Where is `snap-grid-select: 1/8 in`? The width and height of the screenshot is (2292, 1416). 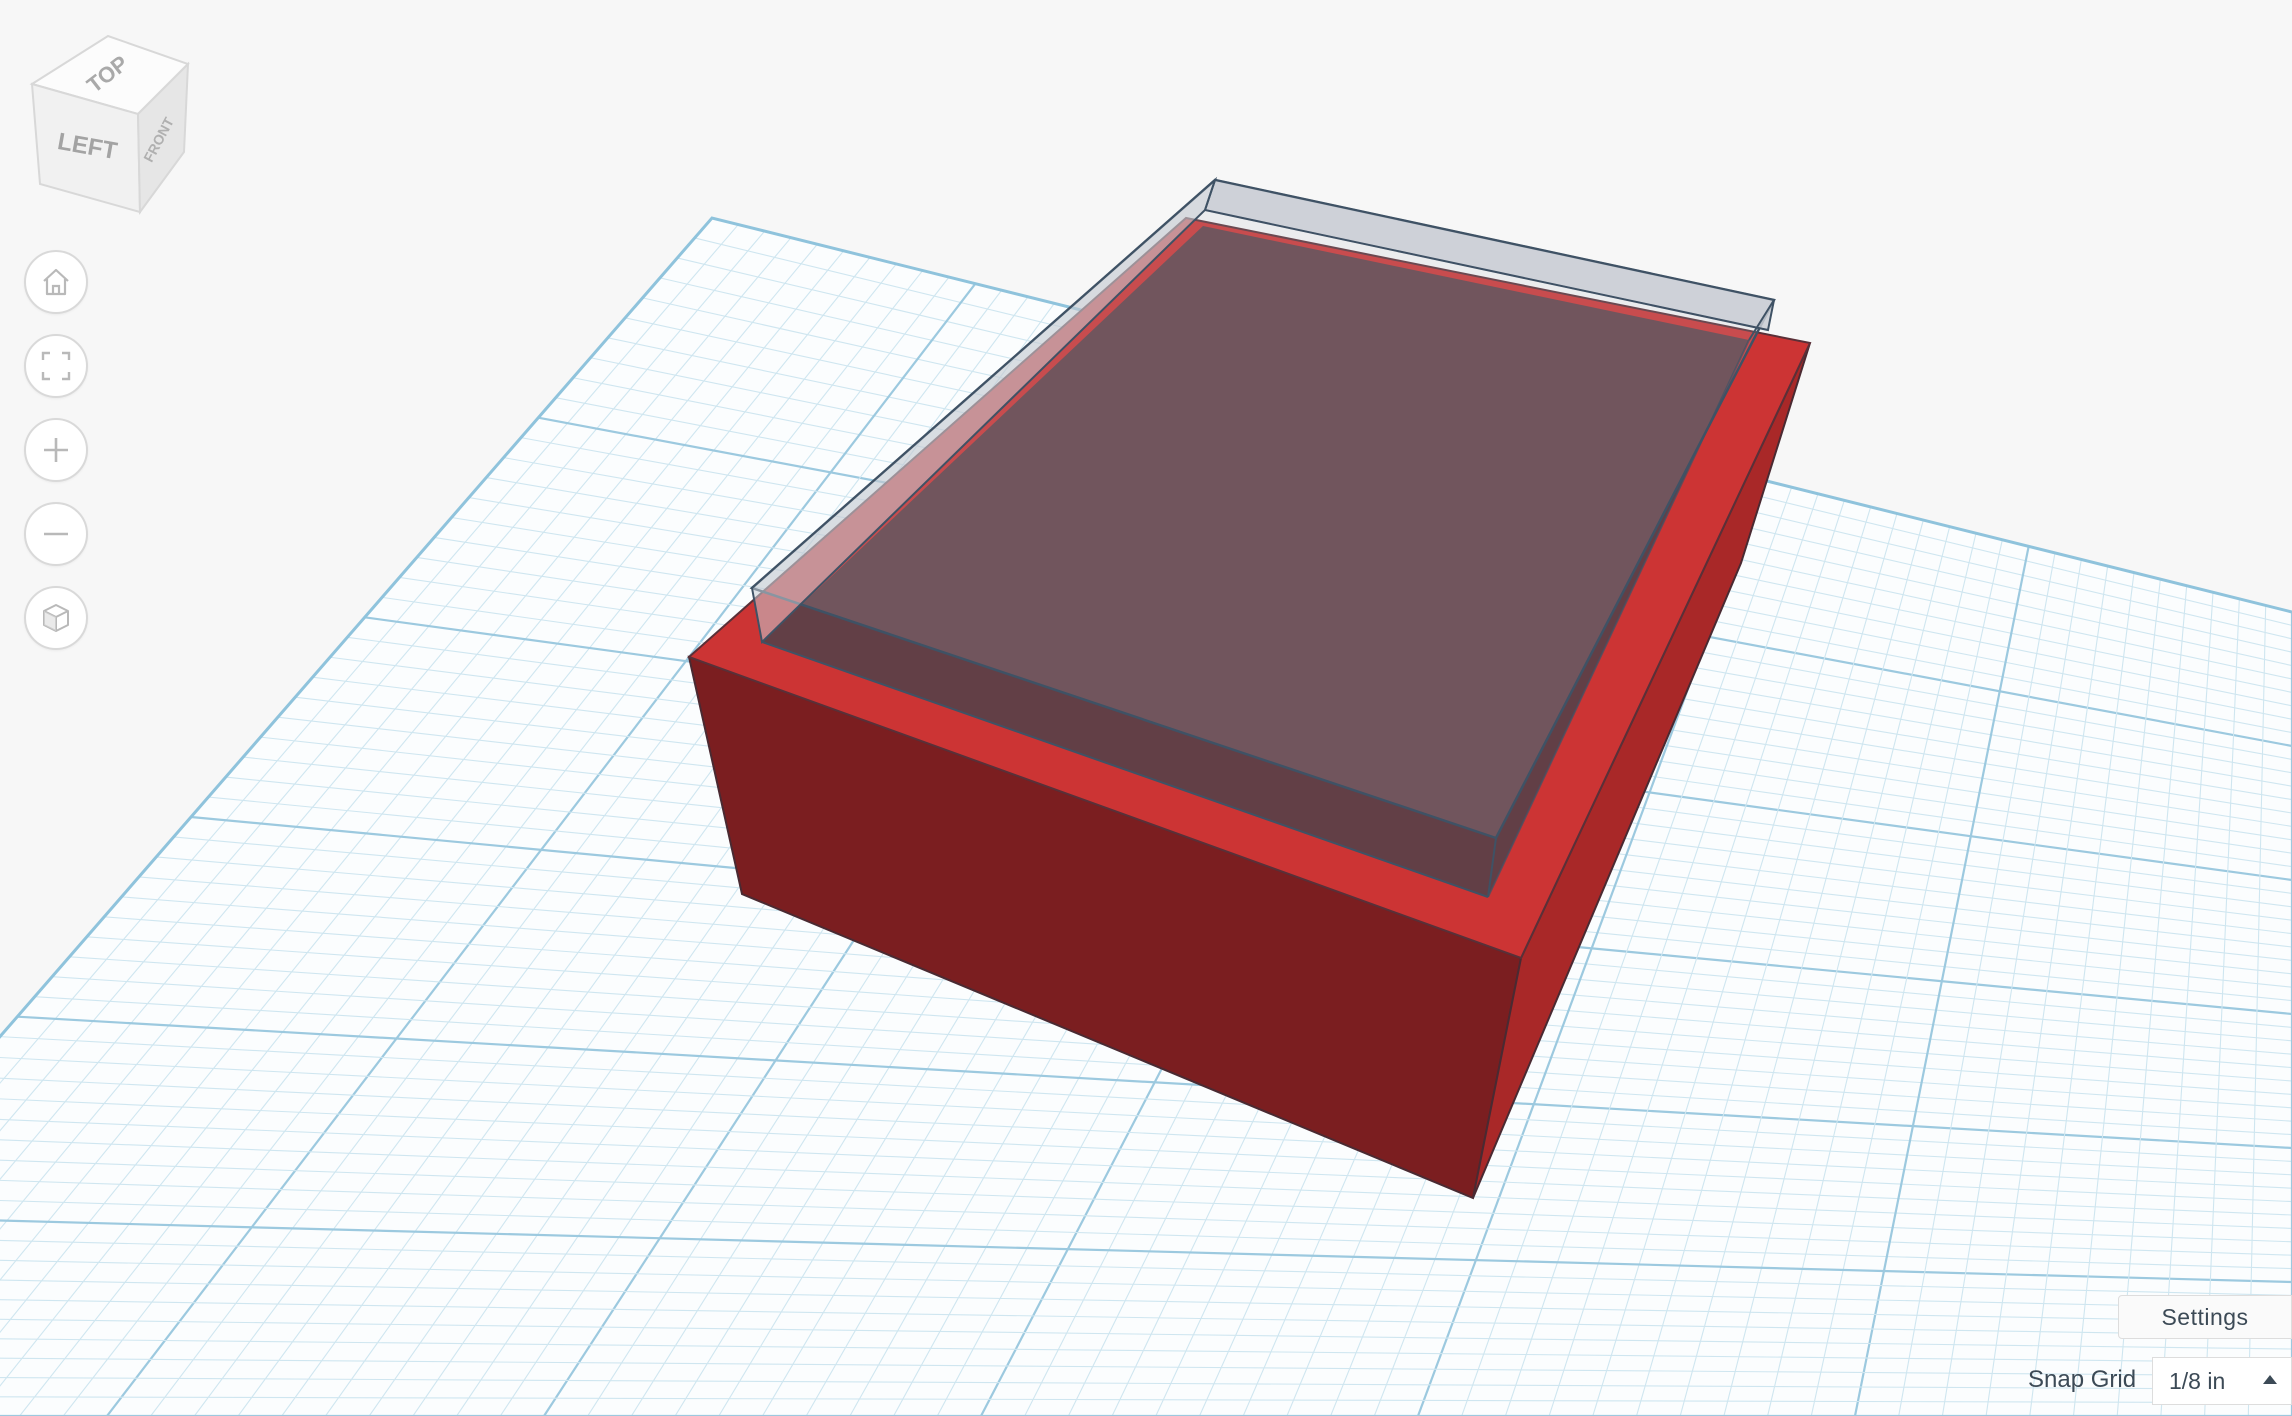
snap-grid-select: 1/8 in is located at coordinates (2222, 1381).